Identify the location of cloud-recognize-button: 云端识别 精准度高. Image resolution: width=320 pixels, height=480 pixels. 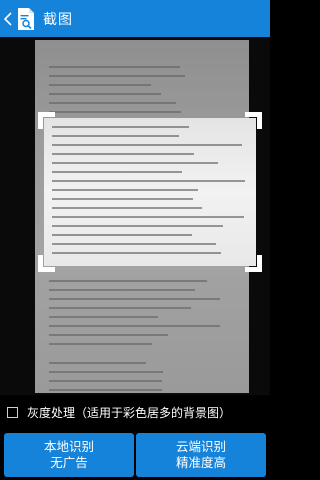
(201, 455).